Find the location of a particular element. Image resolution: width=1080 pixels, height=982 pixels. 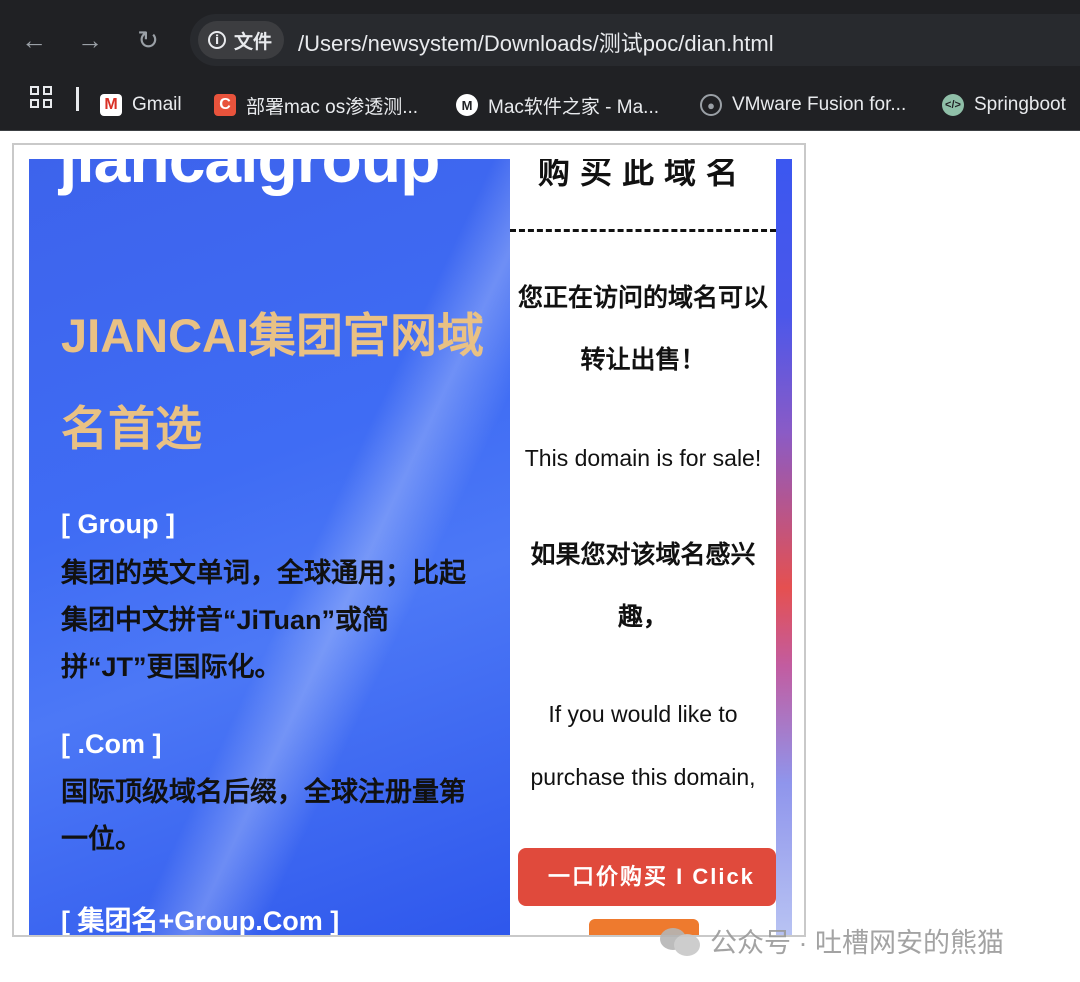

watermark-text: 公众号 · 吐槽网安的熊猫 is located at coordinates (857, 942).